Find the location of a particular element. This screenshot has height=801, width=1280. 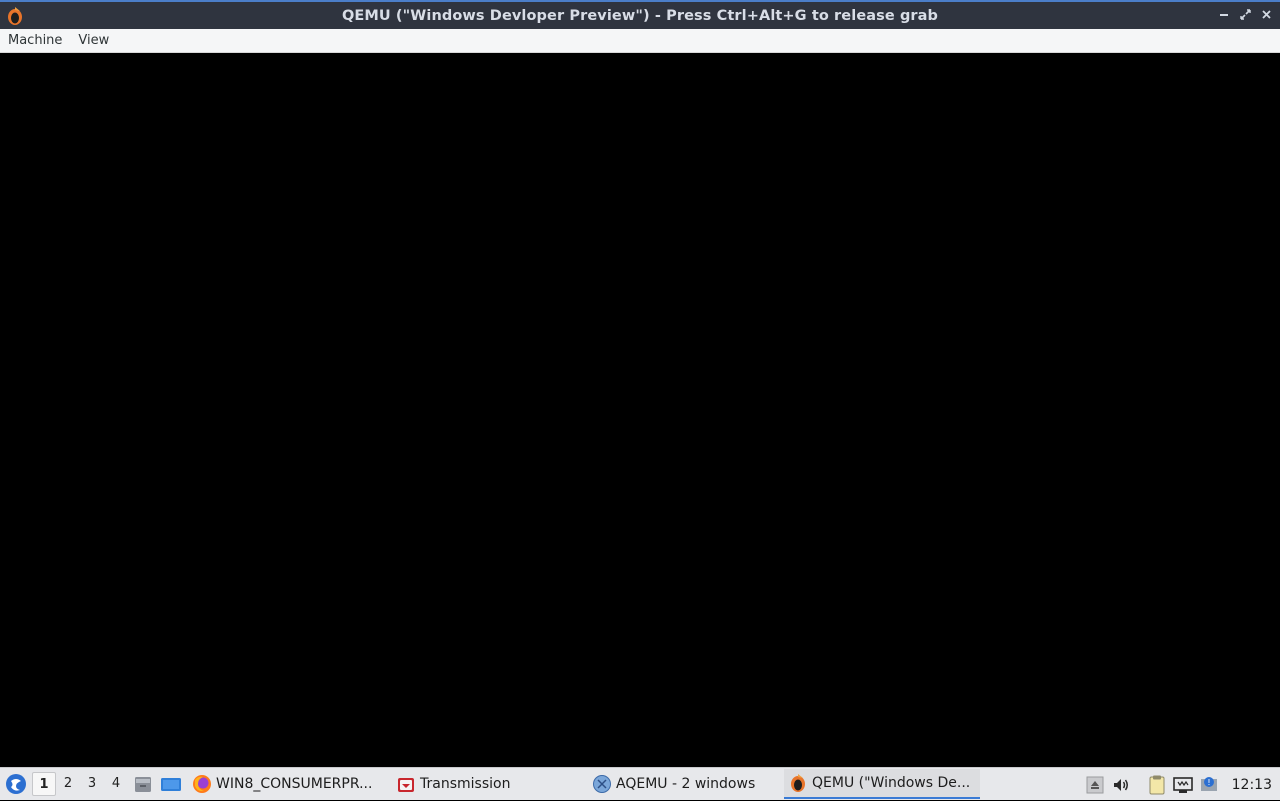

minimize-icon is located at coordinates (1224, 14).